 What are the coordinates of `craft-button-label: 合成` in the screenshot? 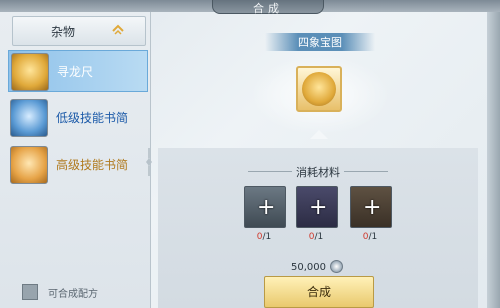 It's located at (318, 292).